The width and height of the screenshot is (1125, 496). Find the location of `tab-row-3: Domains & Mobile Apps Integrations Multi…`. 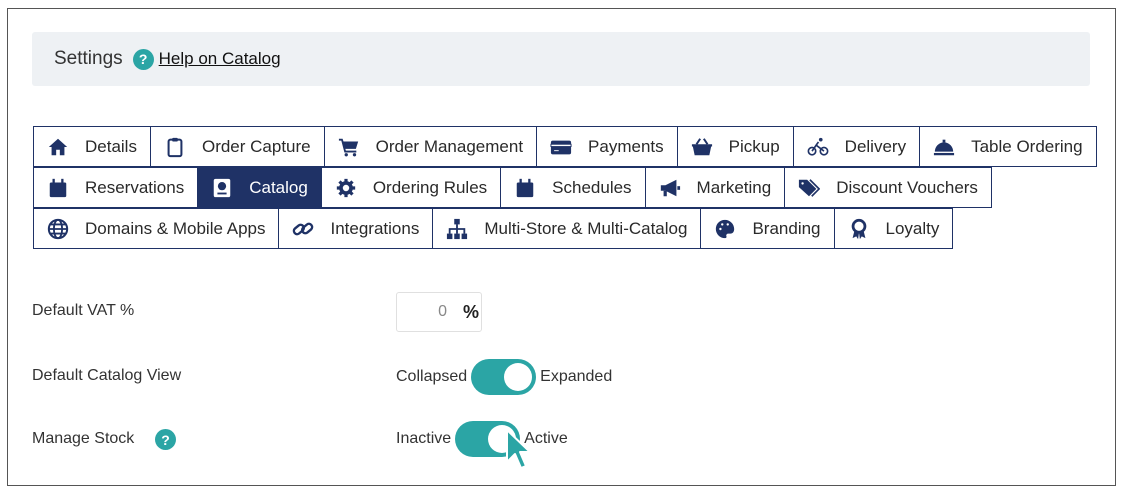

tab-row-3: Domains & Mobile Apps Integrations Multi… is located at coordinates (564, 228).